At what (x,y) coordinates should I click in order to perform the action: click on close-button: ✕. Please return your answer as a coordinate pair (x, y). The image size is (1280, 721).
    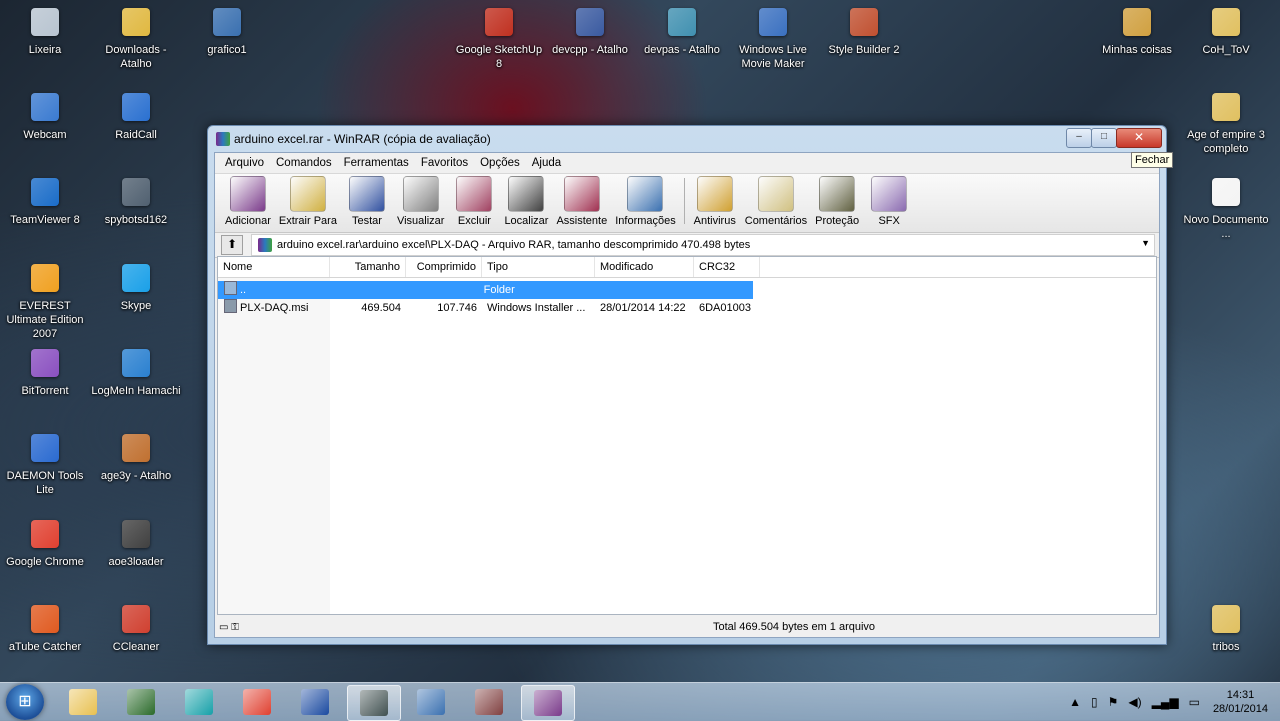
    Looking at the image, I should click on (1139, 138).